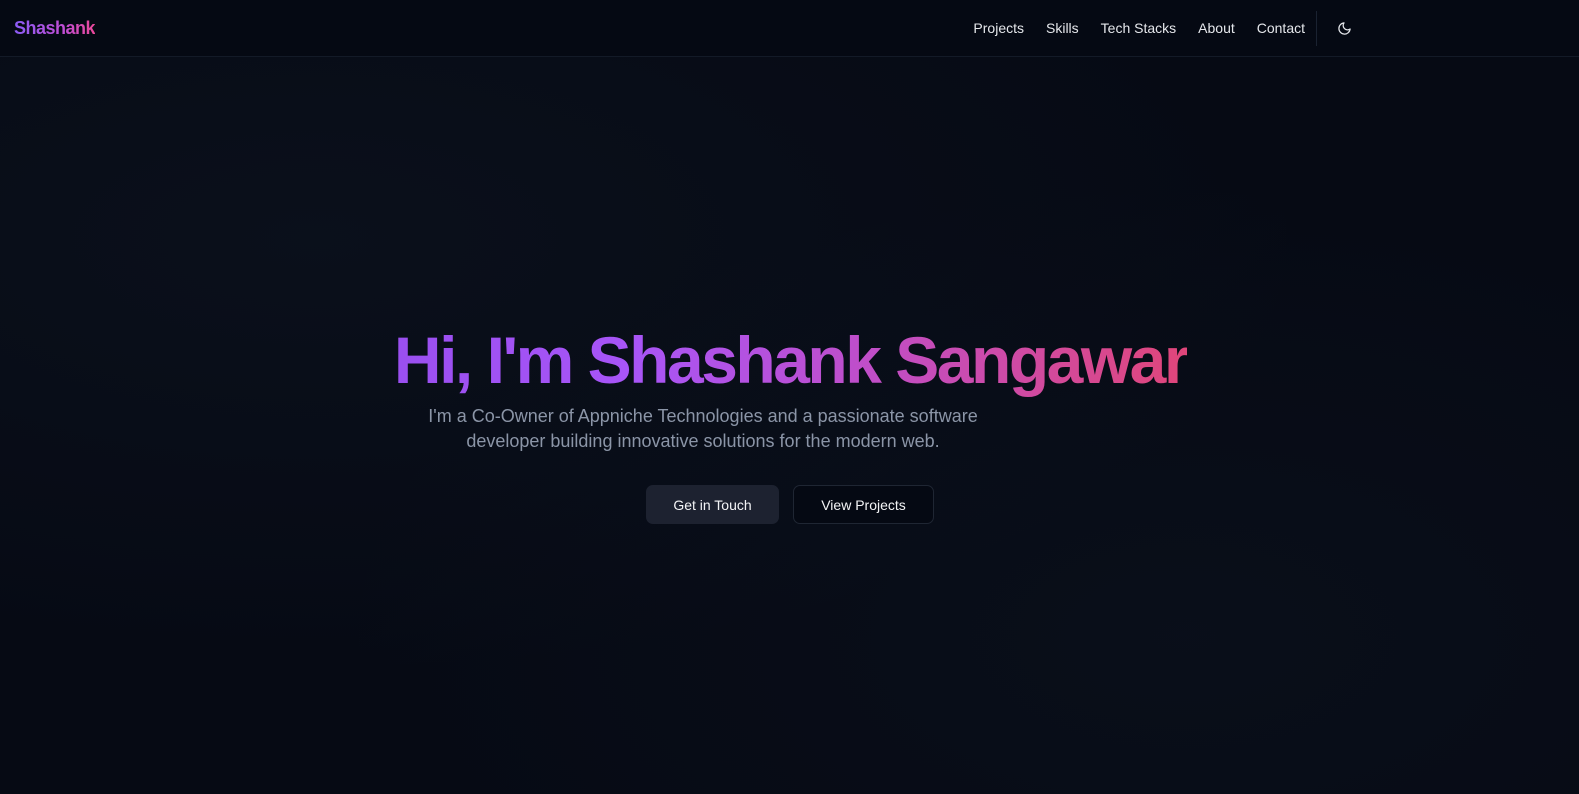 This screenshot has width=1579, height=794. What do you see at coordinates (998, 28) in the screenshot?
I see `nav-link-projects: Projects` at bounding box center [998, 28].